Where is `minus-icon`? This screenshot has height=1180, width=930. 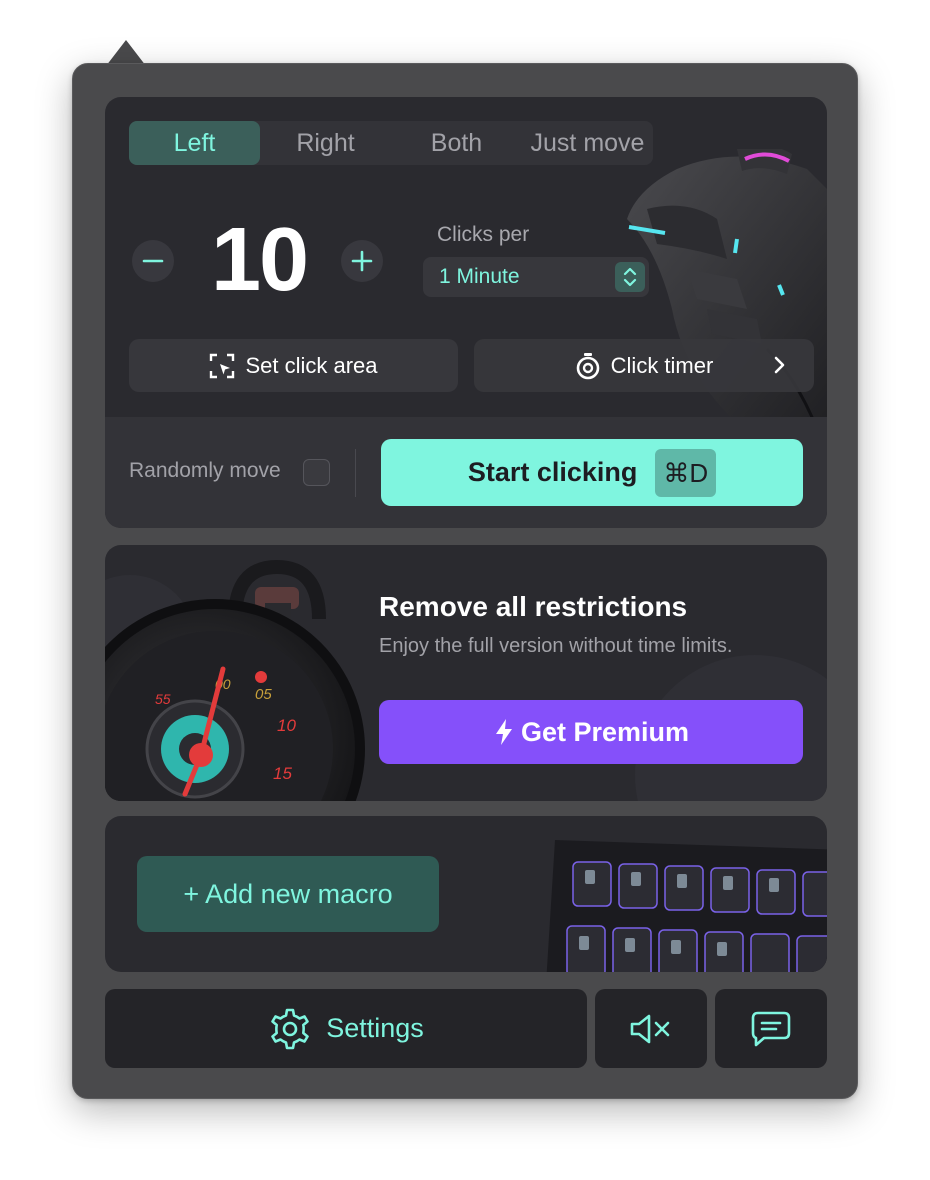
minus-icon is located at coordinates (153, 261).